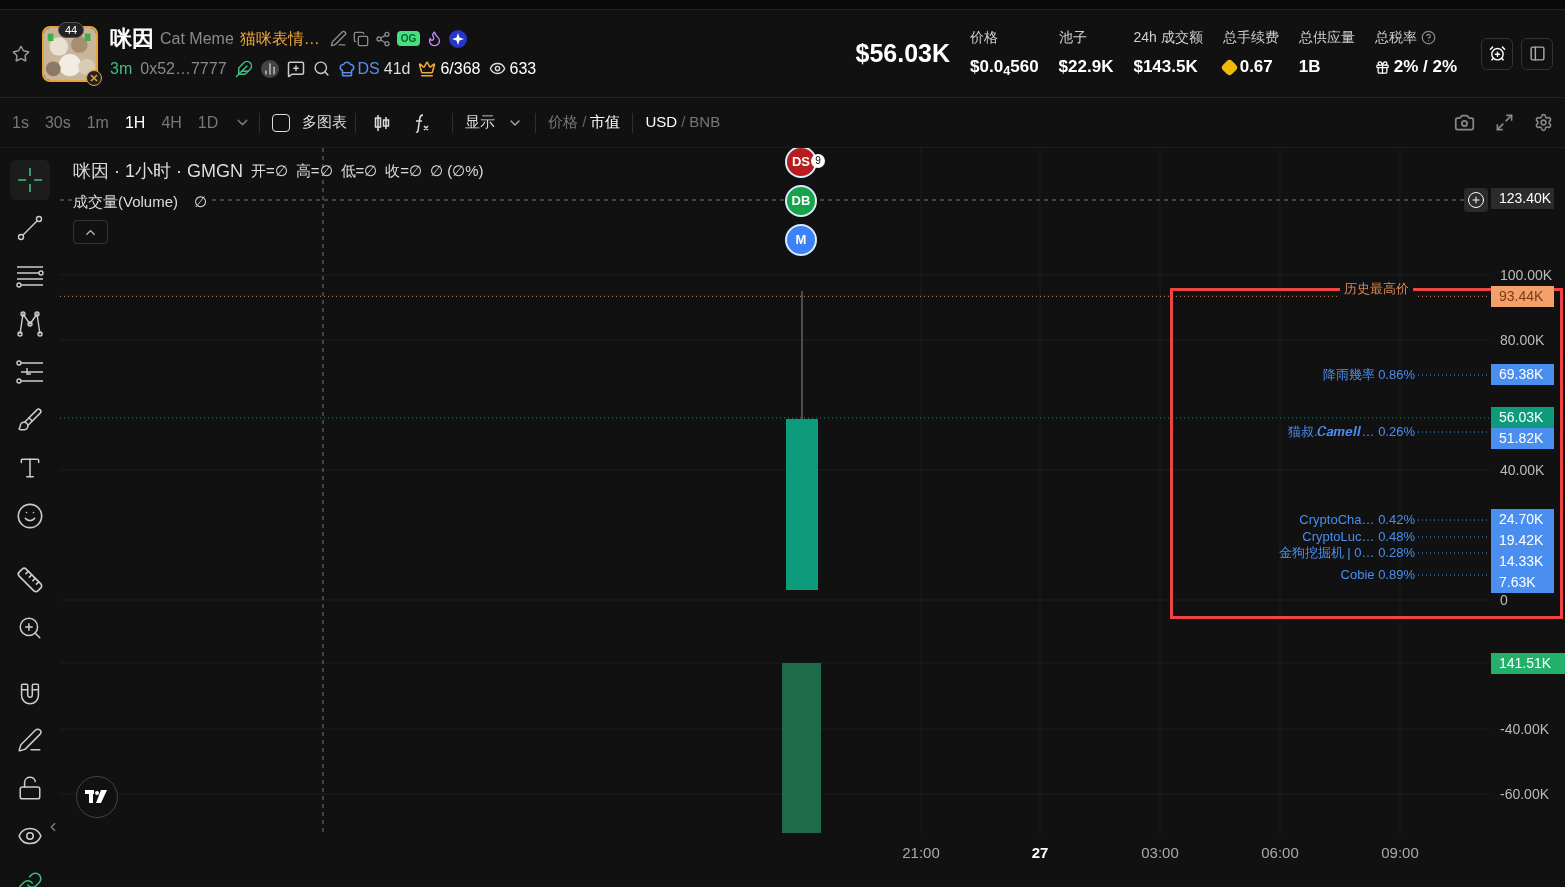 This screenshot has width=1565, height=887. I want to click on ohlc-value: 高=∅, so click(314, 171).